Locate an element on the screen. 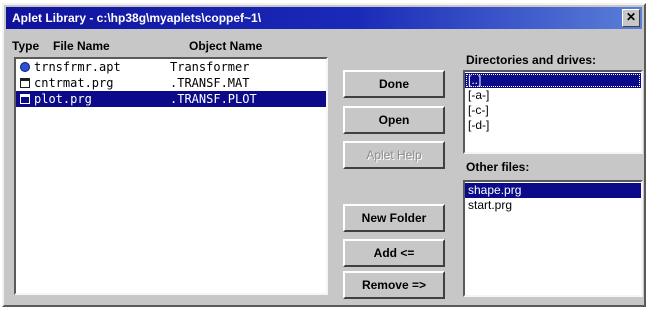 This screenshot has width=649, height=309. directory-item: [-c-] is located at coordinates (553, 110).